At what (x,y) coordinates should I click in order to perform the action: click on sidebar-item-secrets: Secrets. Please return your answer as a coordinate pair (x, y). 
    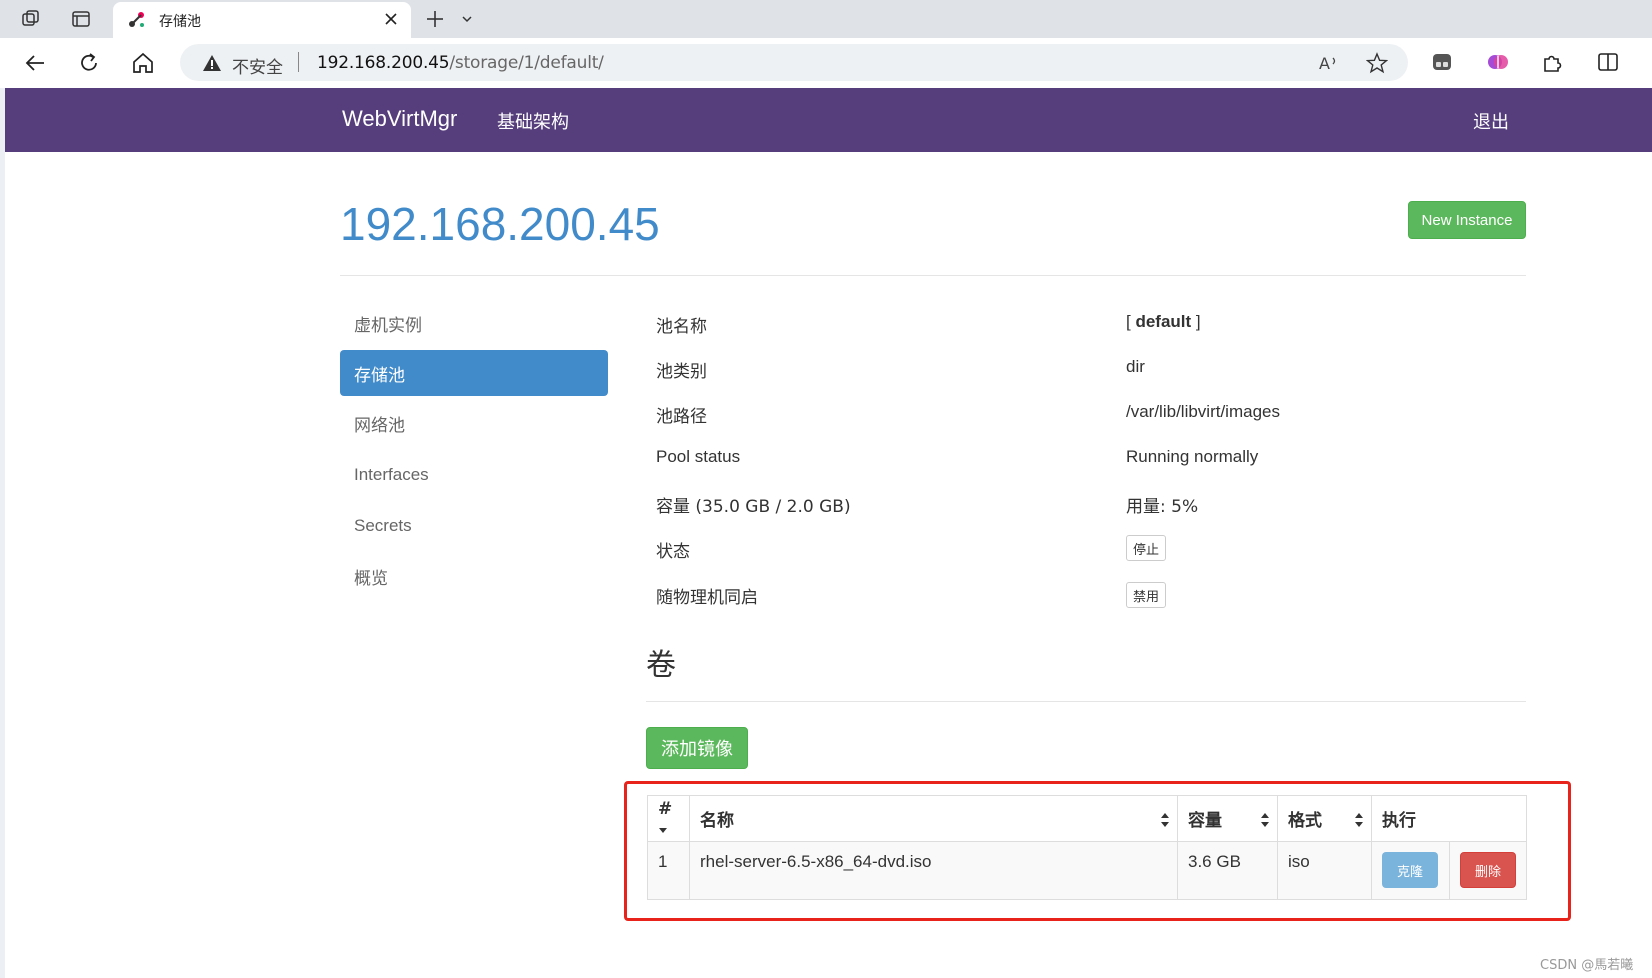
    Looking at the image, I should click on (474, 526).